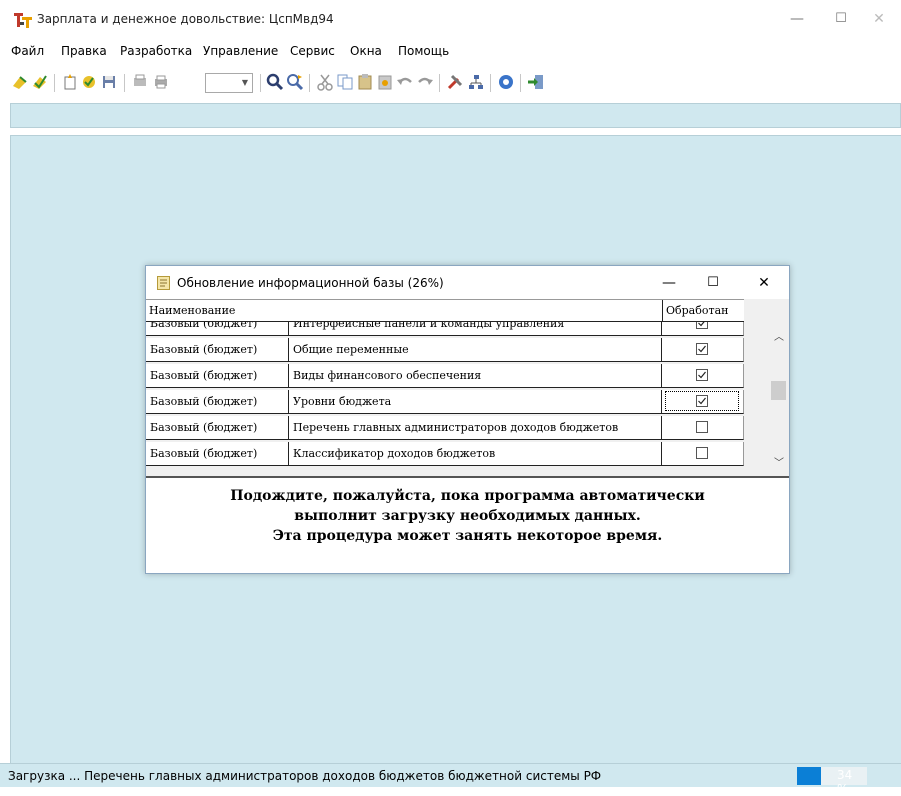 This screenshot has height=796, width=901. I want to click on table-cell-object: Общие переменные, so click(475, 350).